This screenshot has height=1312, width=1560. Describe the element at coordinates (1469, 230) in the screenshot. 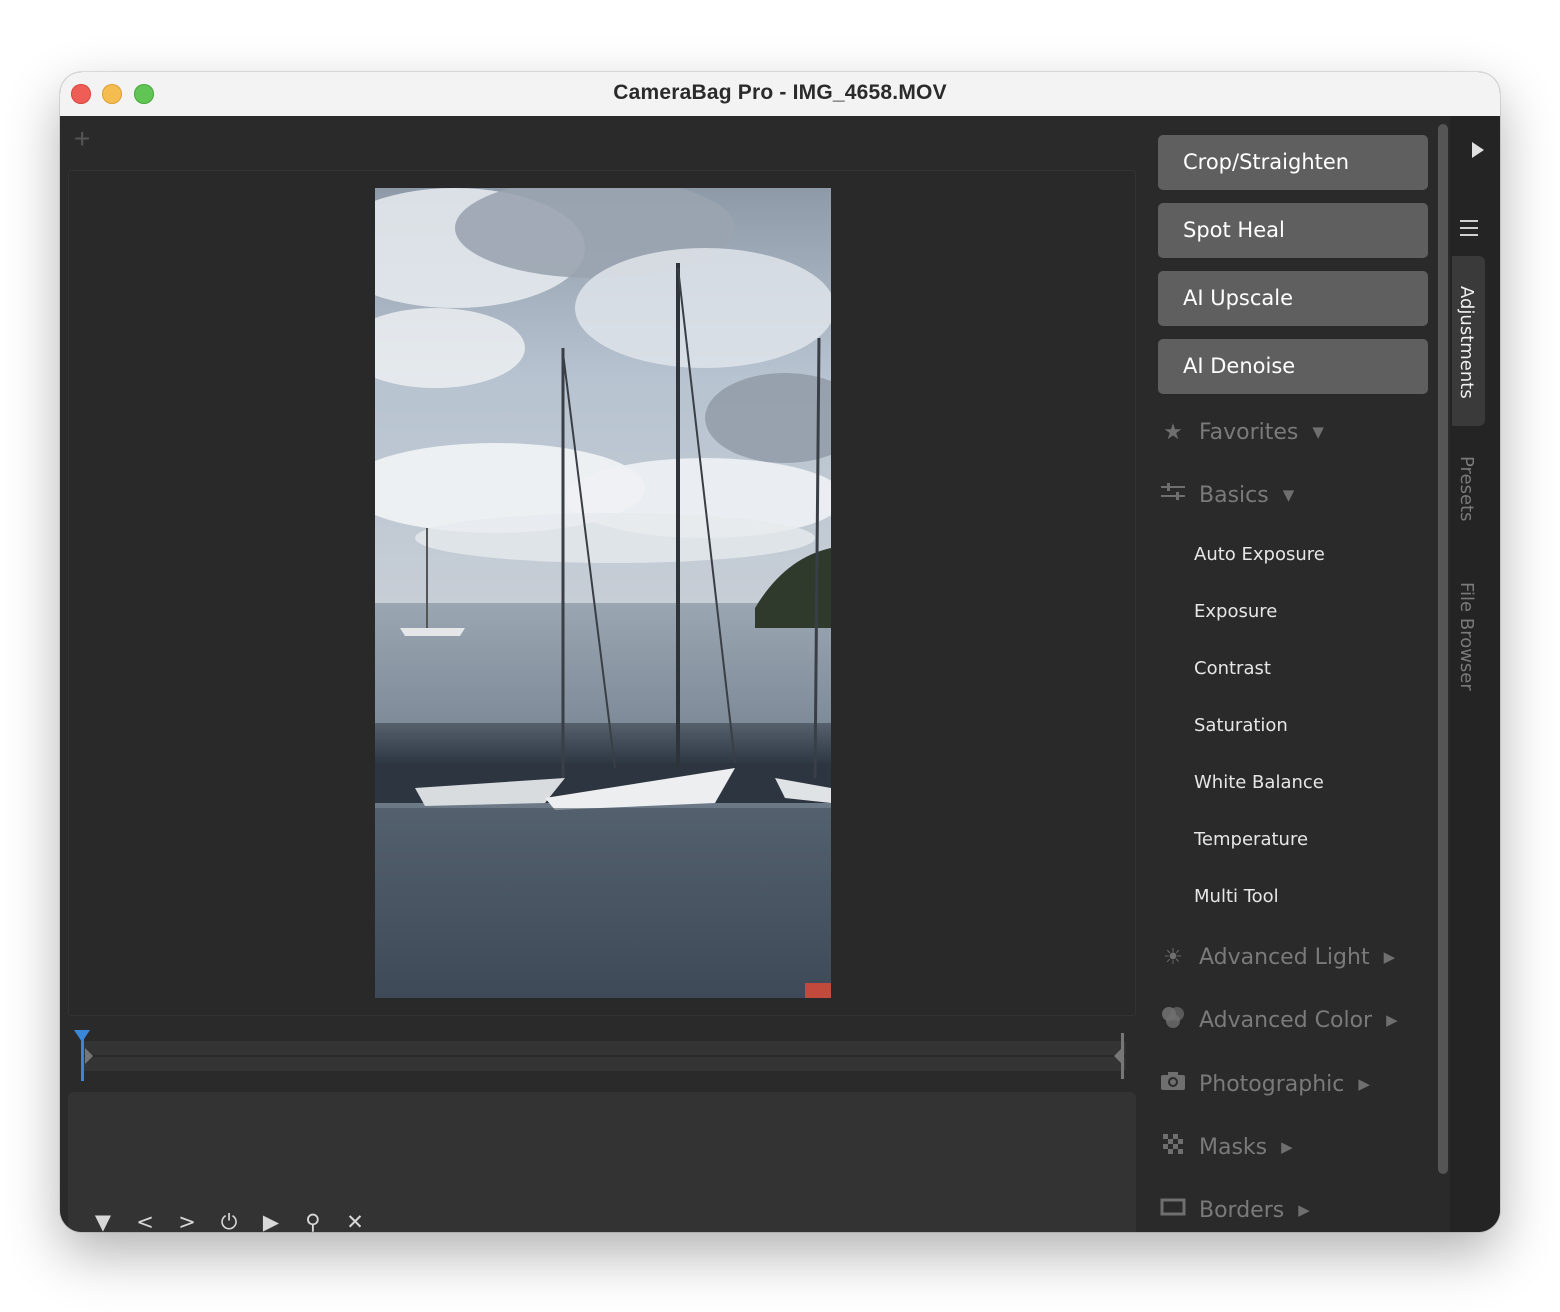

I see `hamburger-menu-icon` at that location.